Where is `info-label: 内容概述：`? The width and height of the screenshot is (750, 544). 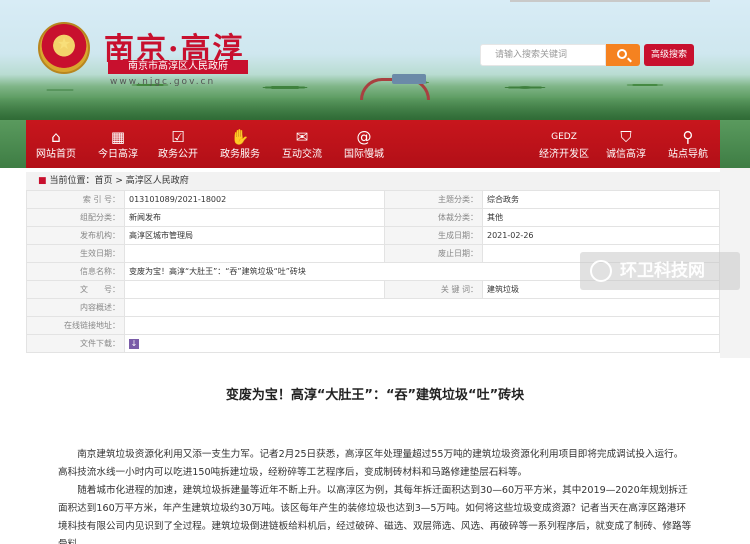
info-label: 内容概述： is located at coordinates (75, 307).